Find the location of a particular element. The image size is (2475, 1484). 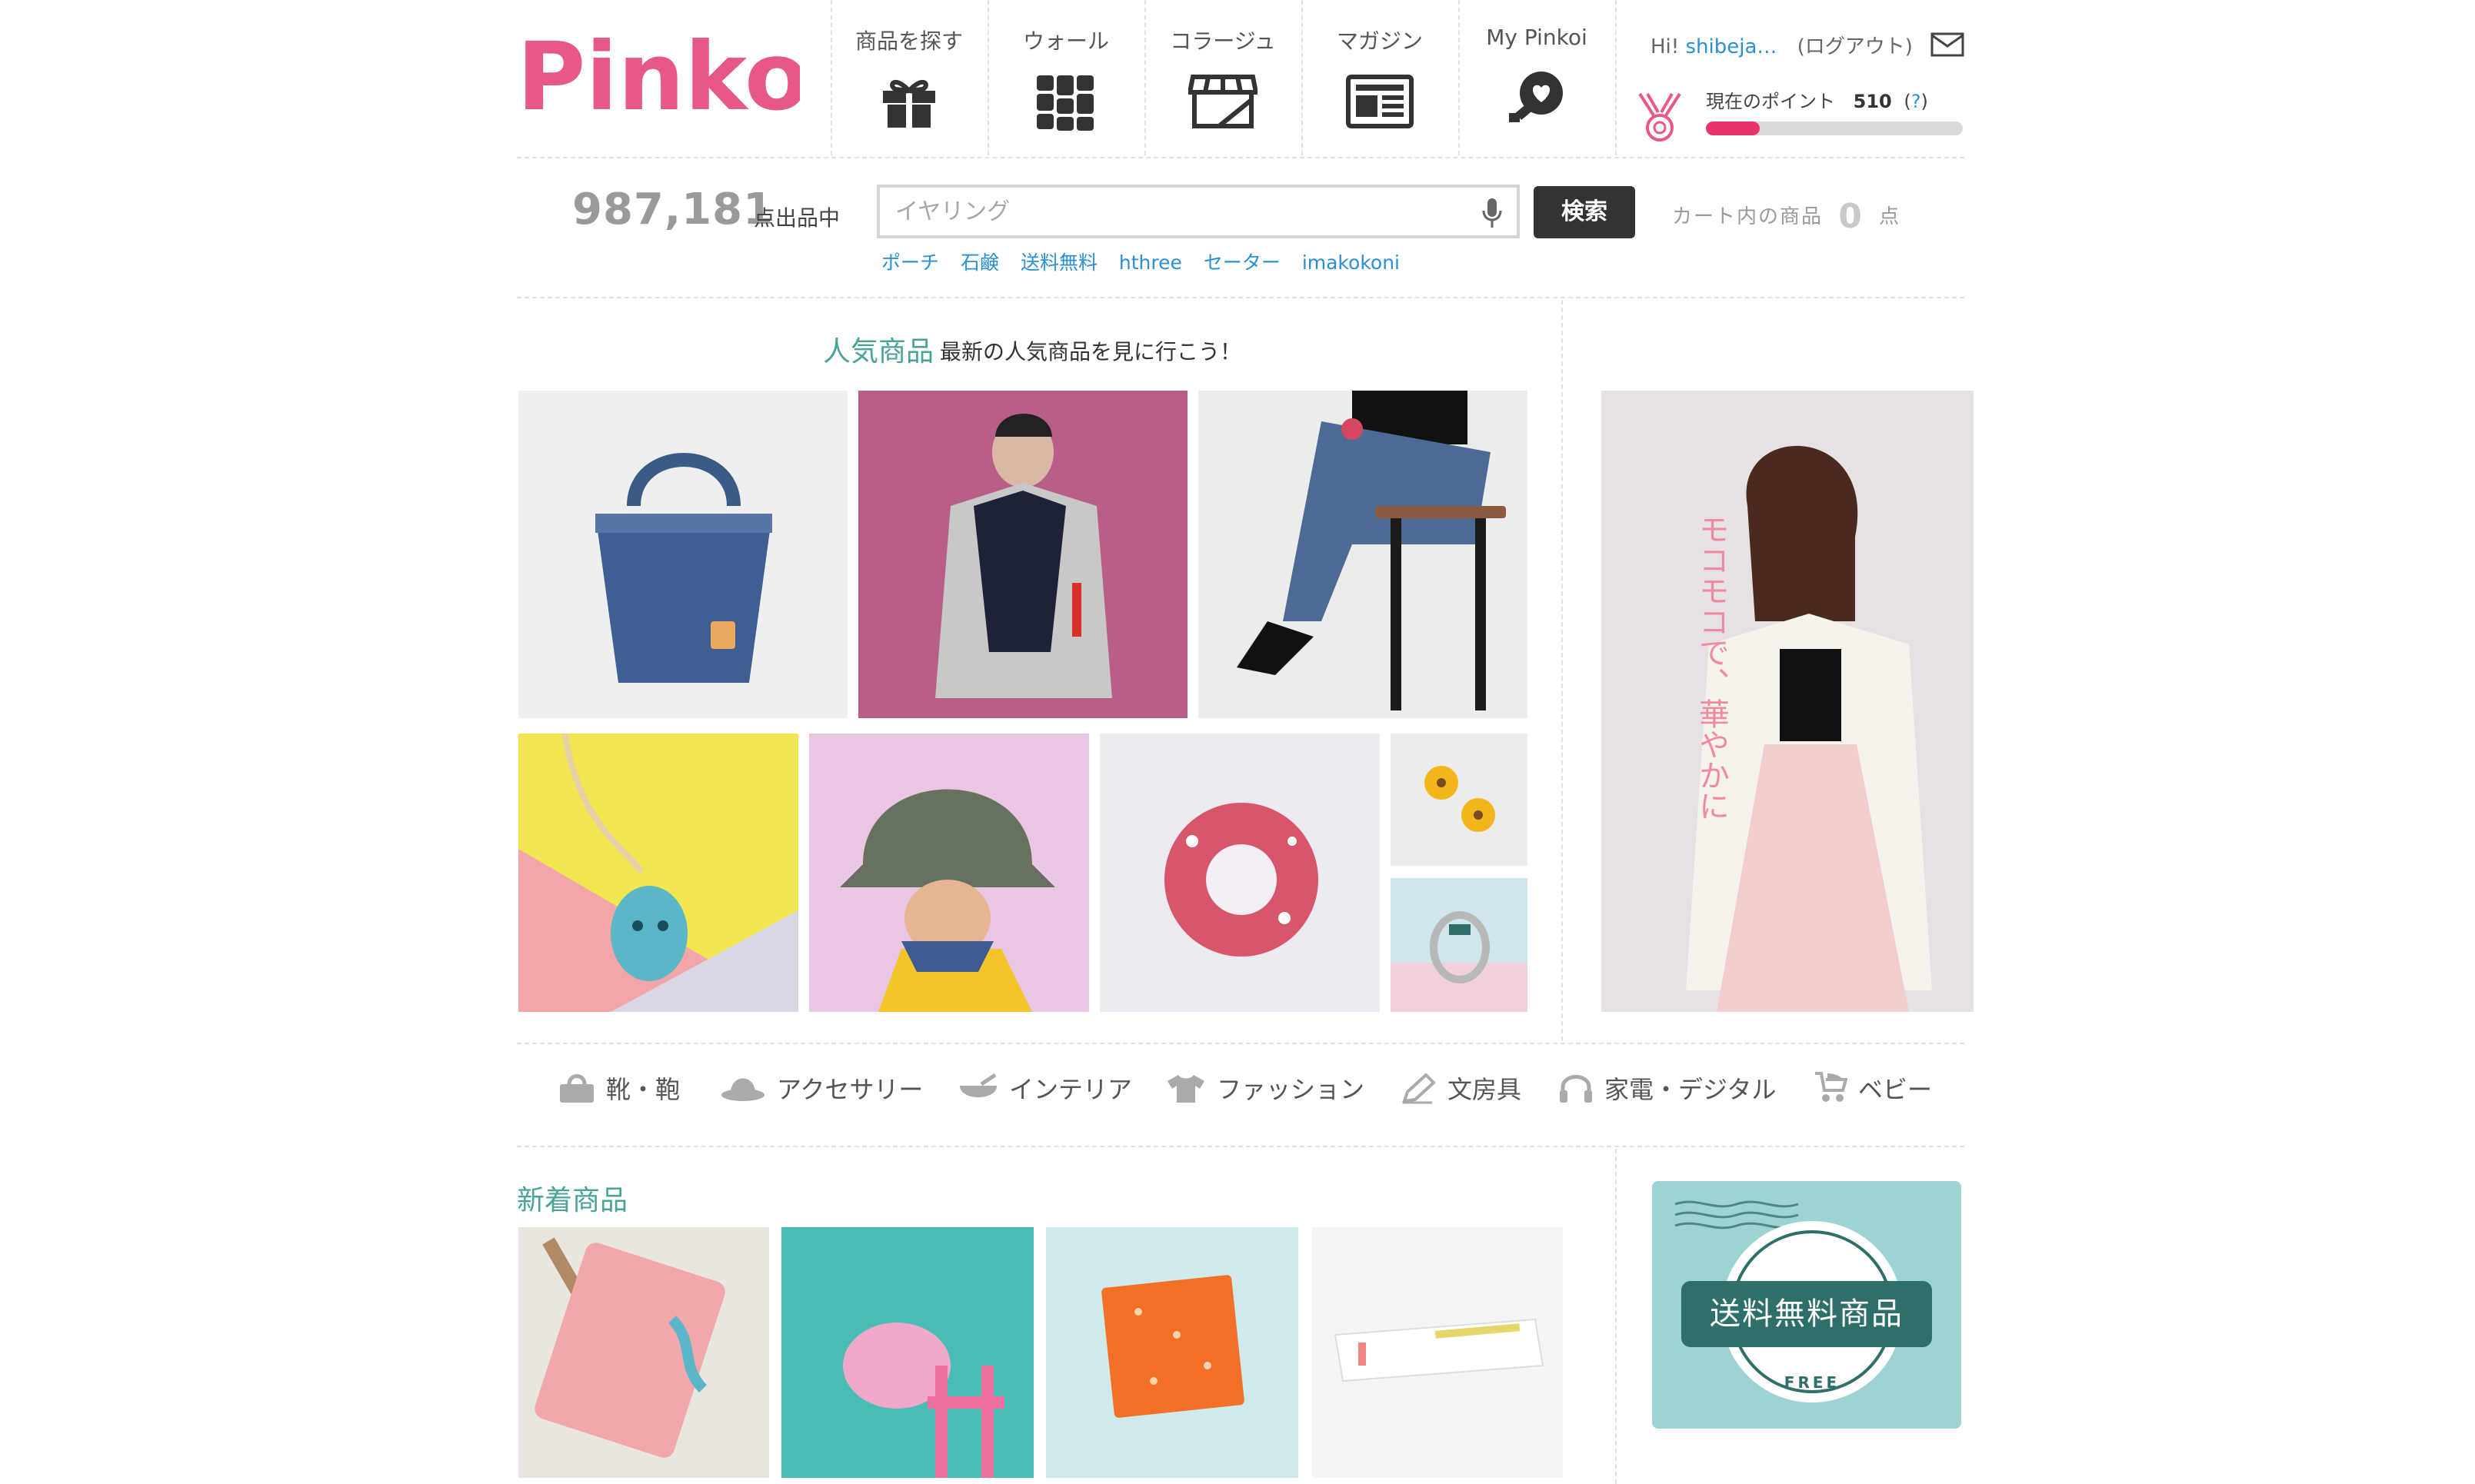

search-tag: hthree is located at coordinates (1150, 263).